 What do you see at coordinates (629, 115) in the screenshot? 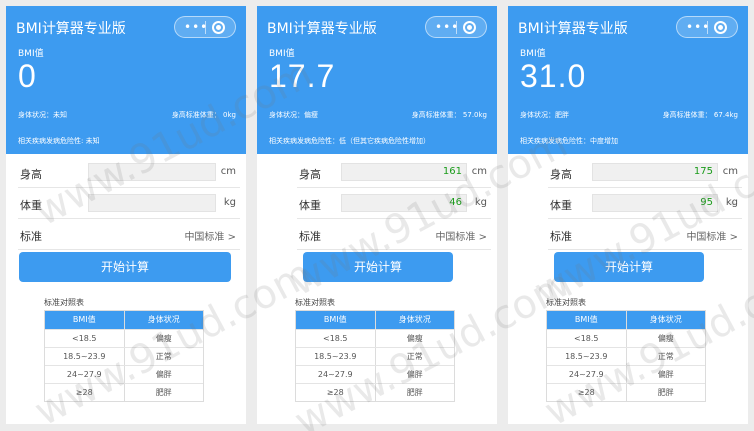
I see `status-row: 身体状况：肥胖 身高标准体重： 67.4kg` at bounding box center [629, 115].